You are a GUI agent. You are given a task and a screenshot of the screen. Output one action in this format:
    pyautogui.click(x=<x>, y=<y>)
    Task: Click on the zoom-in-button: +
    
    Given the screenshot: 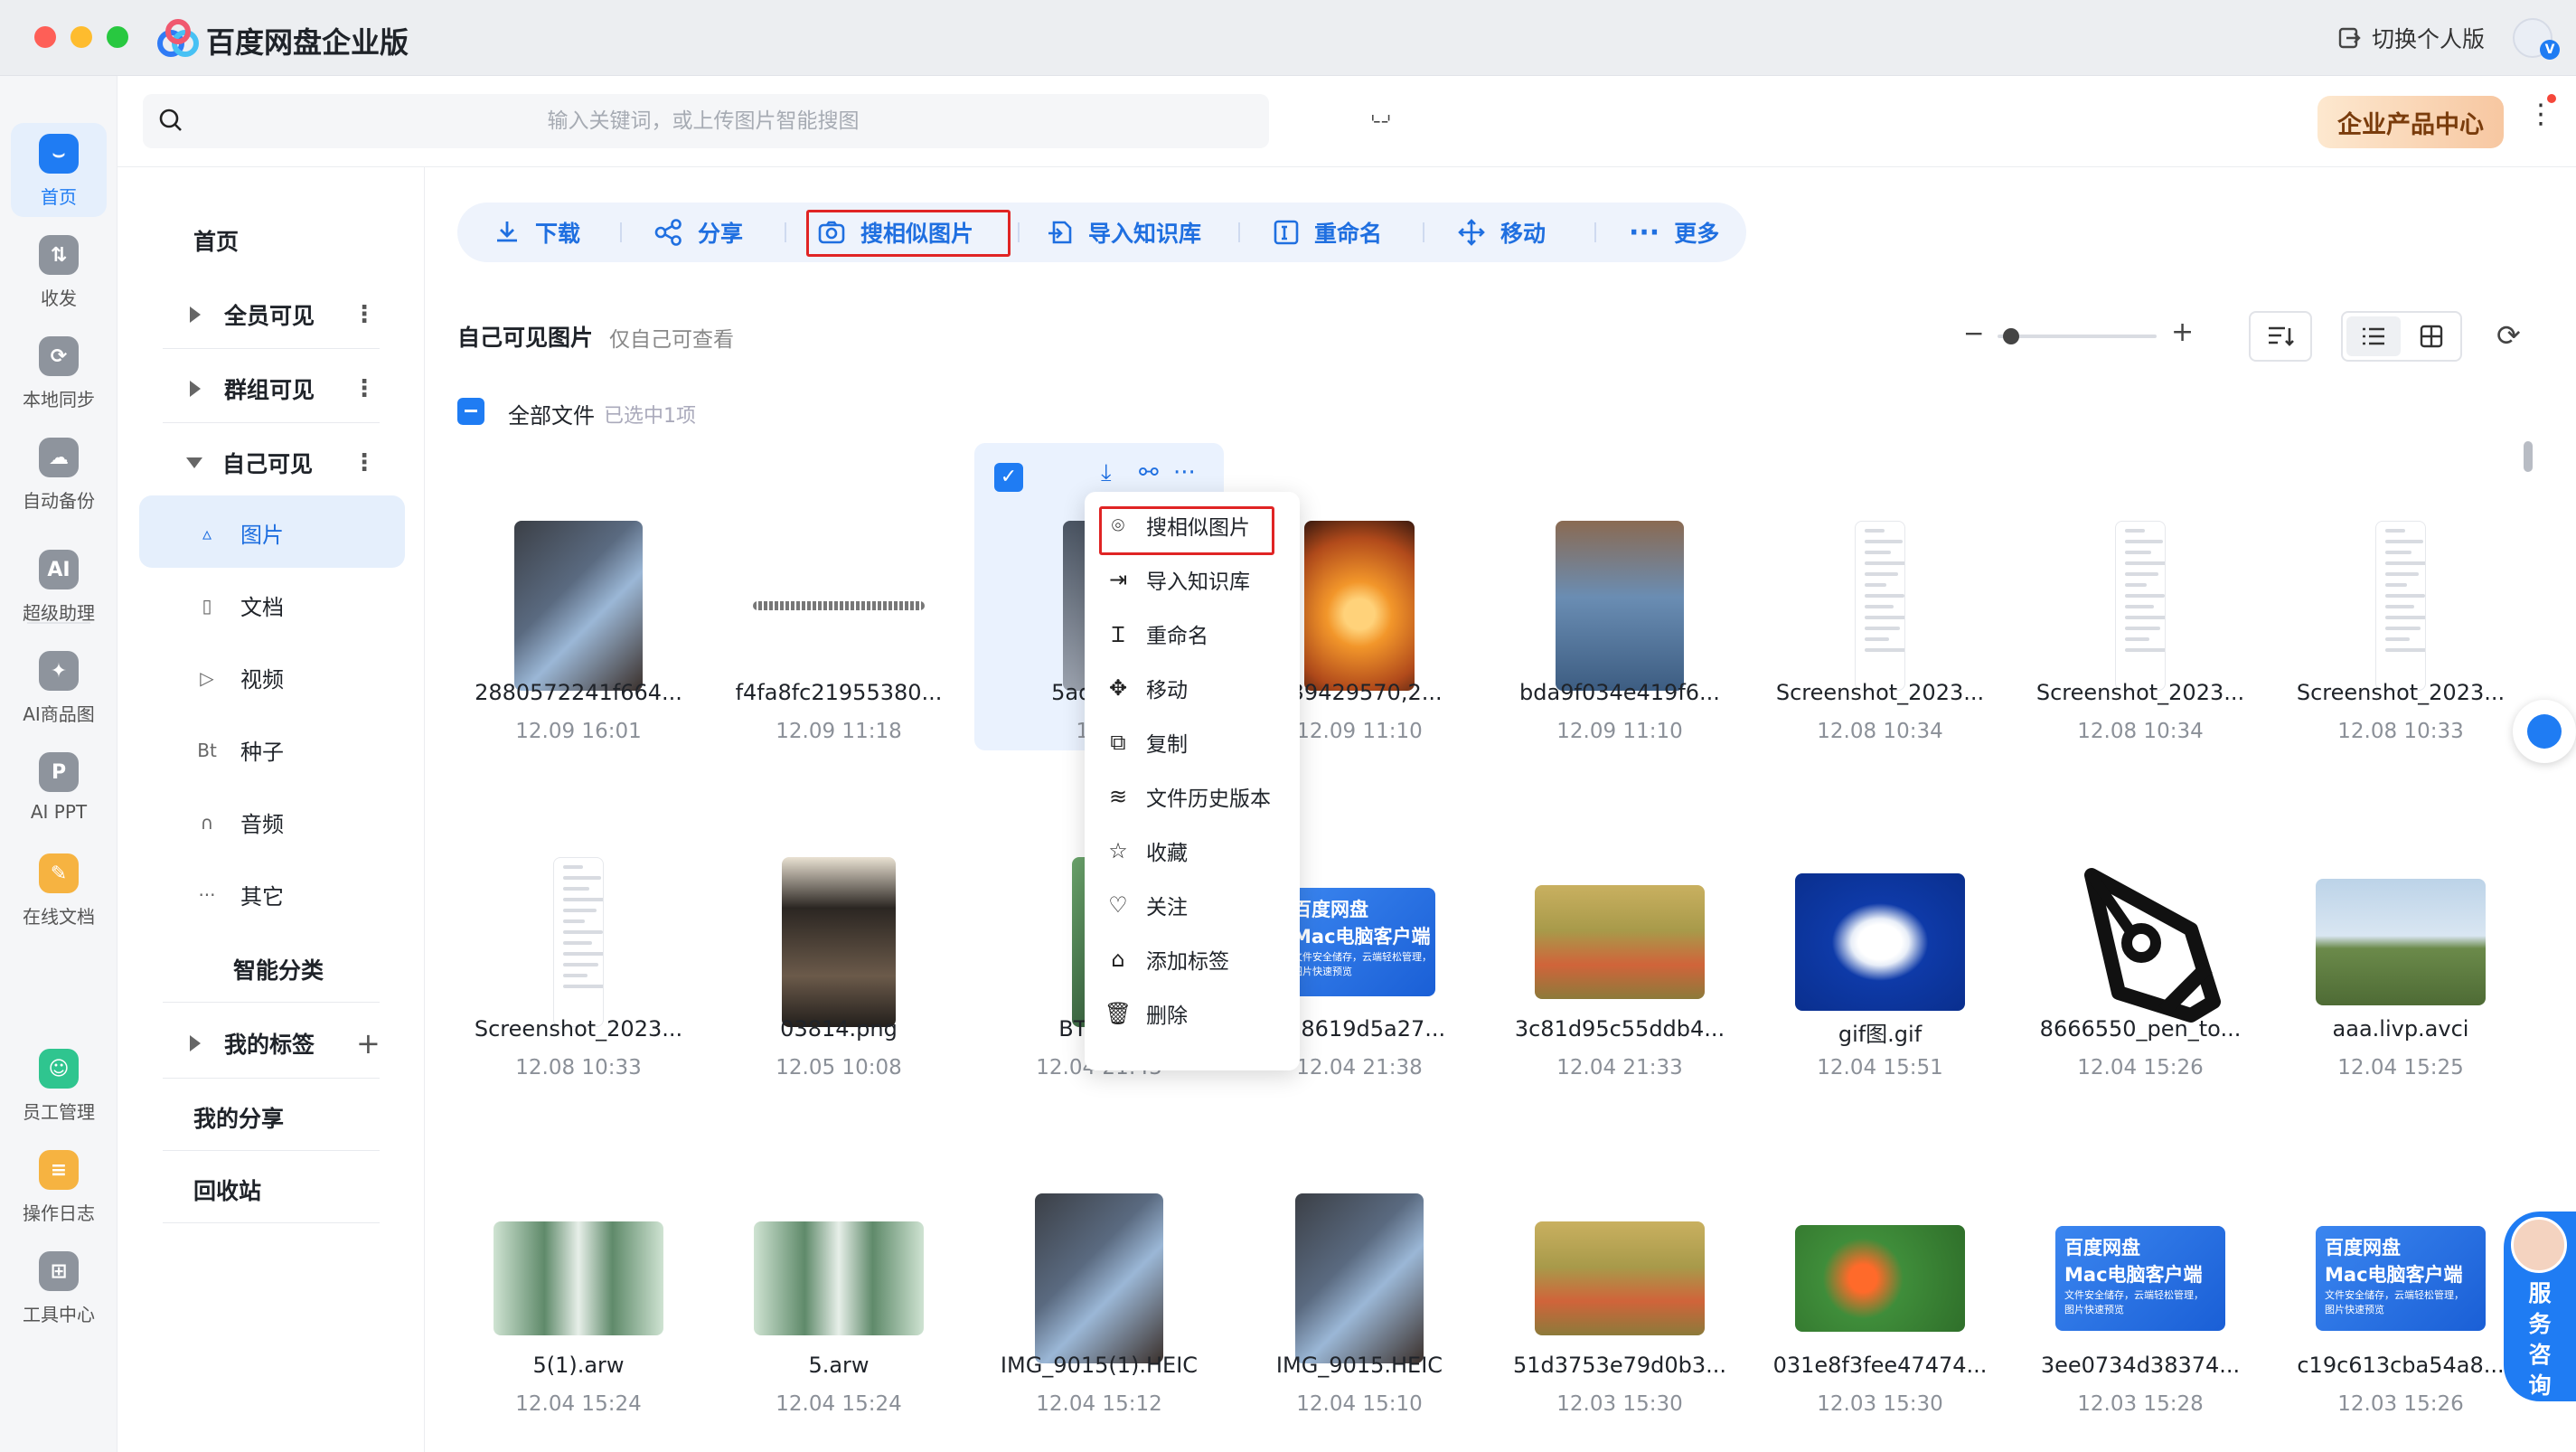 What is the action you would take?
    pyautogui.click(x=2182, y=332)
    